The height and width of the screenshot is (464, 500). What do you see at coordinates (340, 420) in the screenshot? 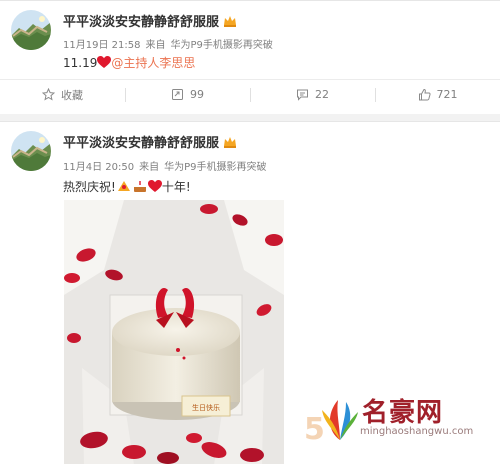
I see `leaf-logo-icon` at bounding box center [340, 420].